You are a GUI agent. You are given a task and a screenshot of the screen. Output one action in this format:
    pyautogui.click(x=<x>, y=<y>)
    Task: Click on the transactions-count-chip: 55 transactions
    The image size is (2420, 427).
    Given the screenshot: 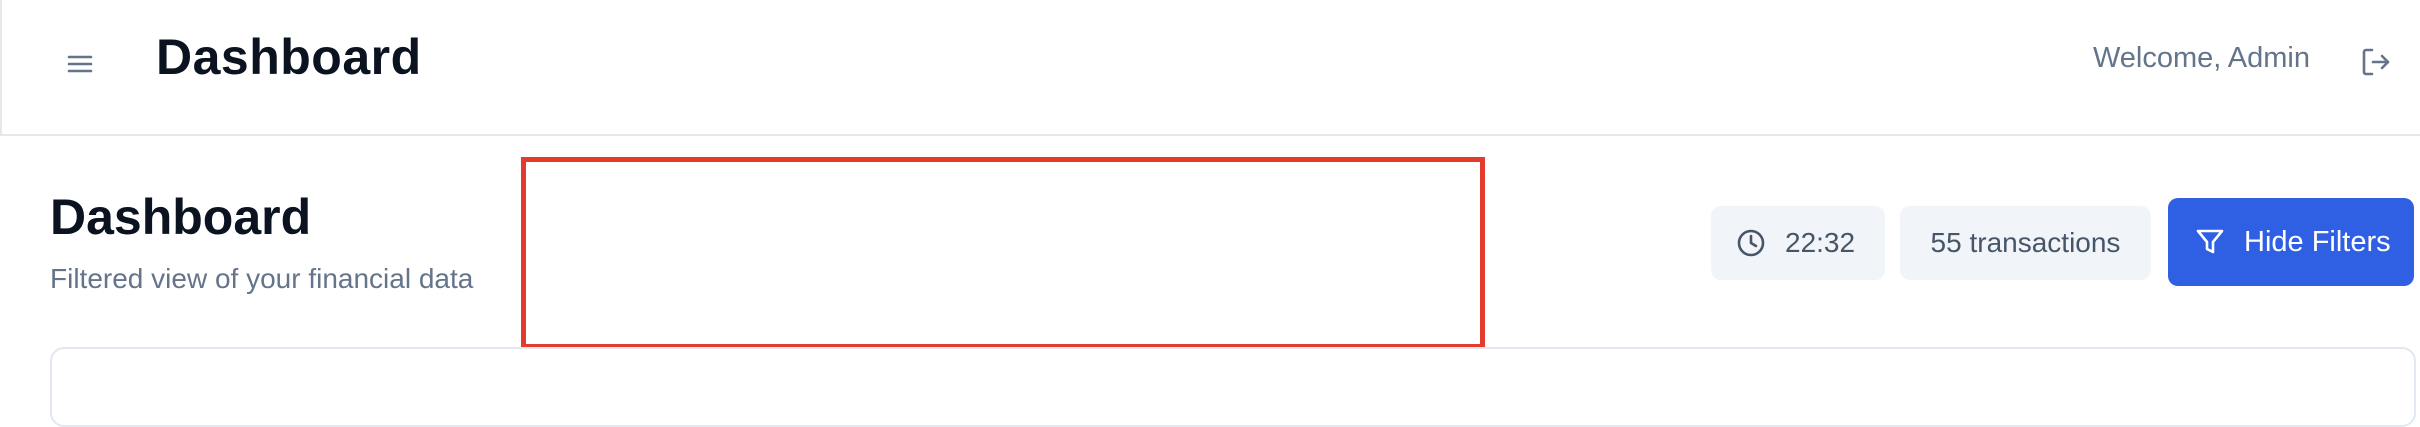 What is the action you would take?
    pyautogui.click(x=2025, y=243)
    